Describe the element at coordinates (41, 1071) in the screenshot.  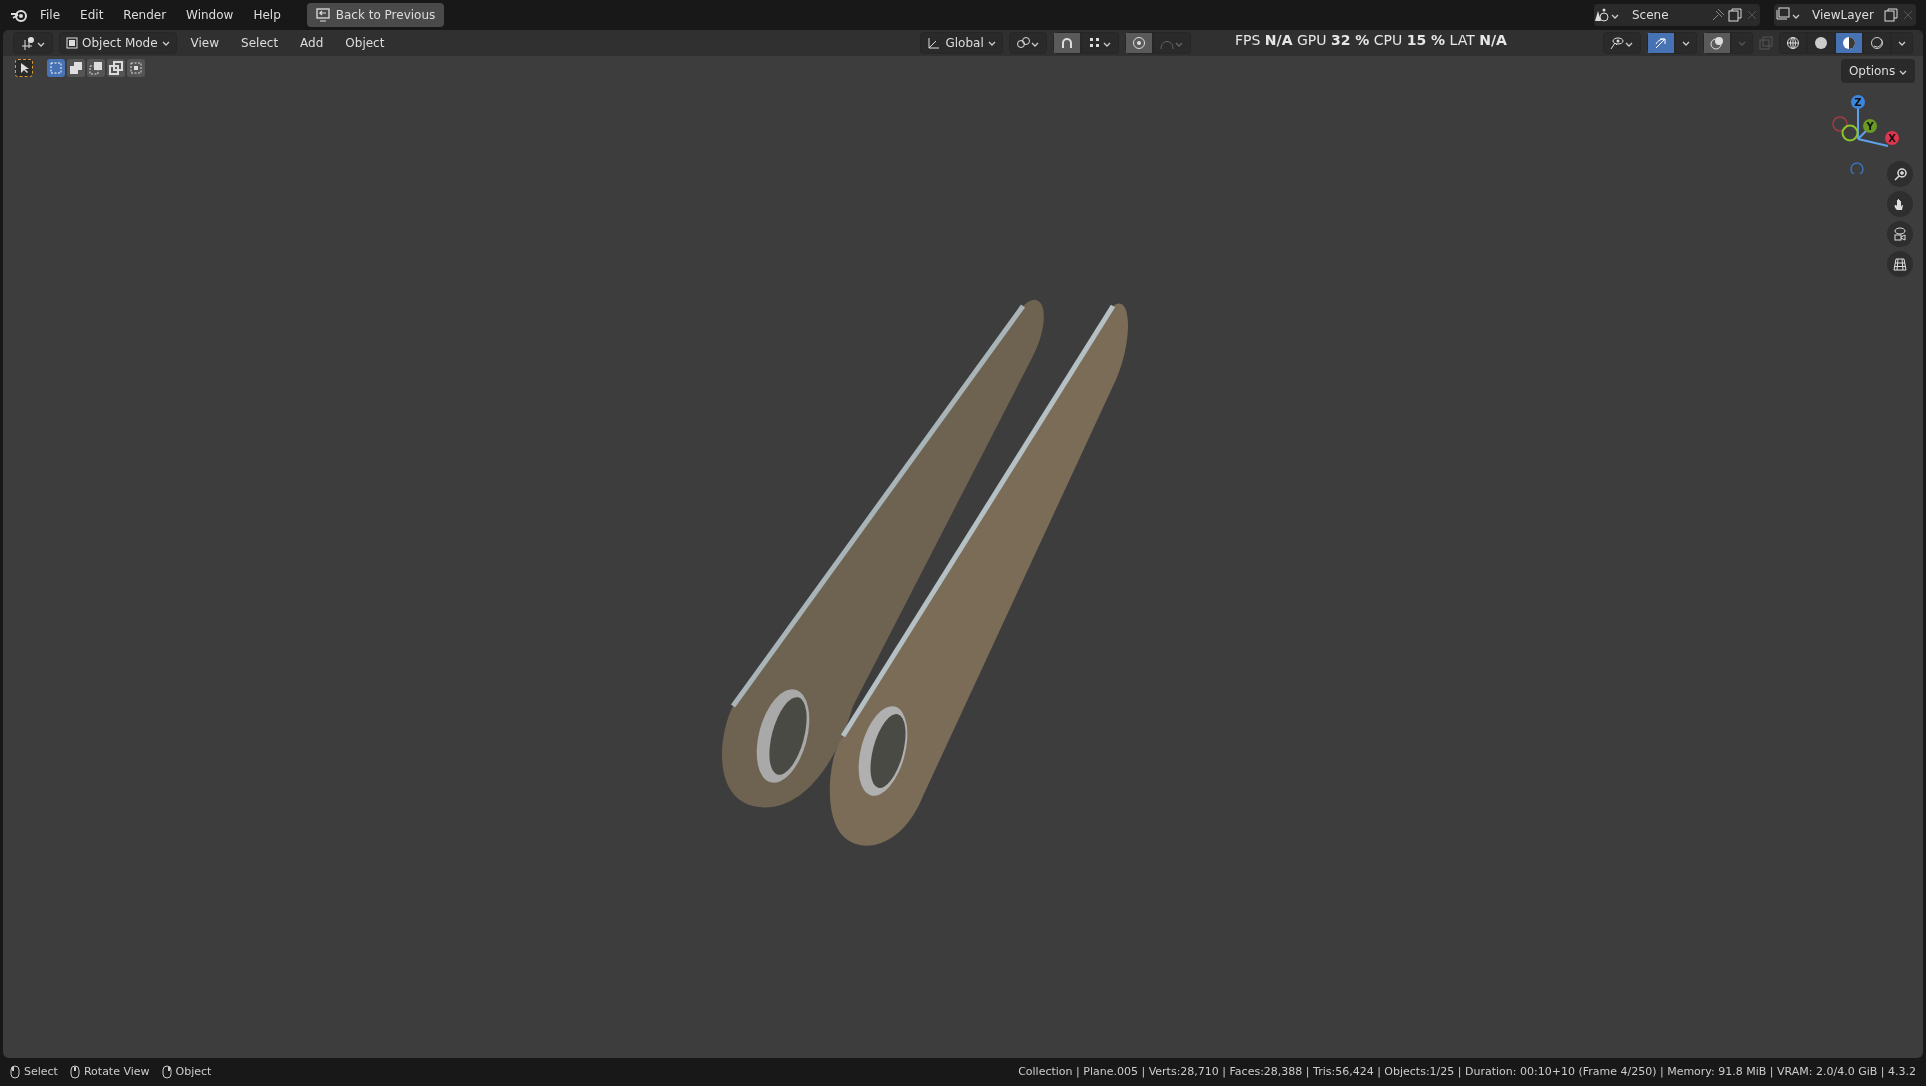
I see `hint-label: Select` at that location.